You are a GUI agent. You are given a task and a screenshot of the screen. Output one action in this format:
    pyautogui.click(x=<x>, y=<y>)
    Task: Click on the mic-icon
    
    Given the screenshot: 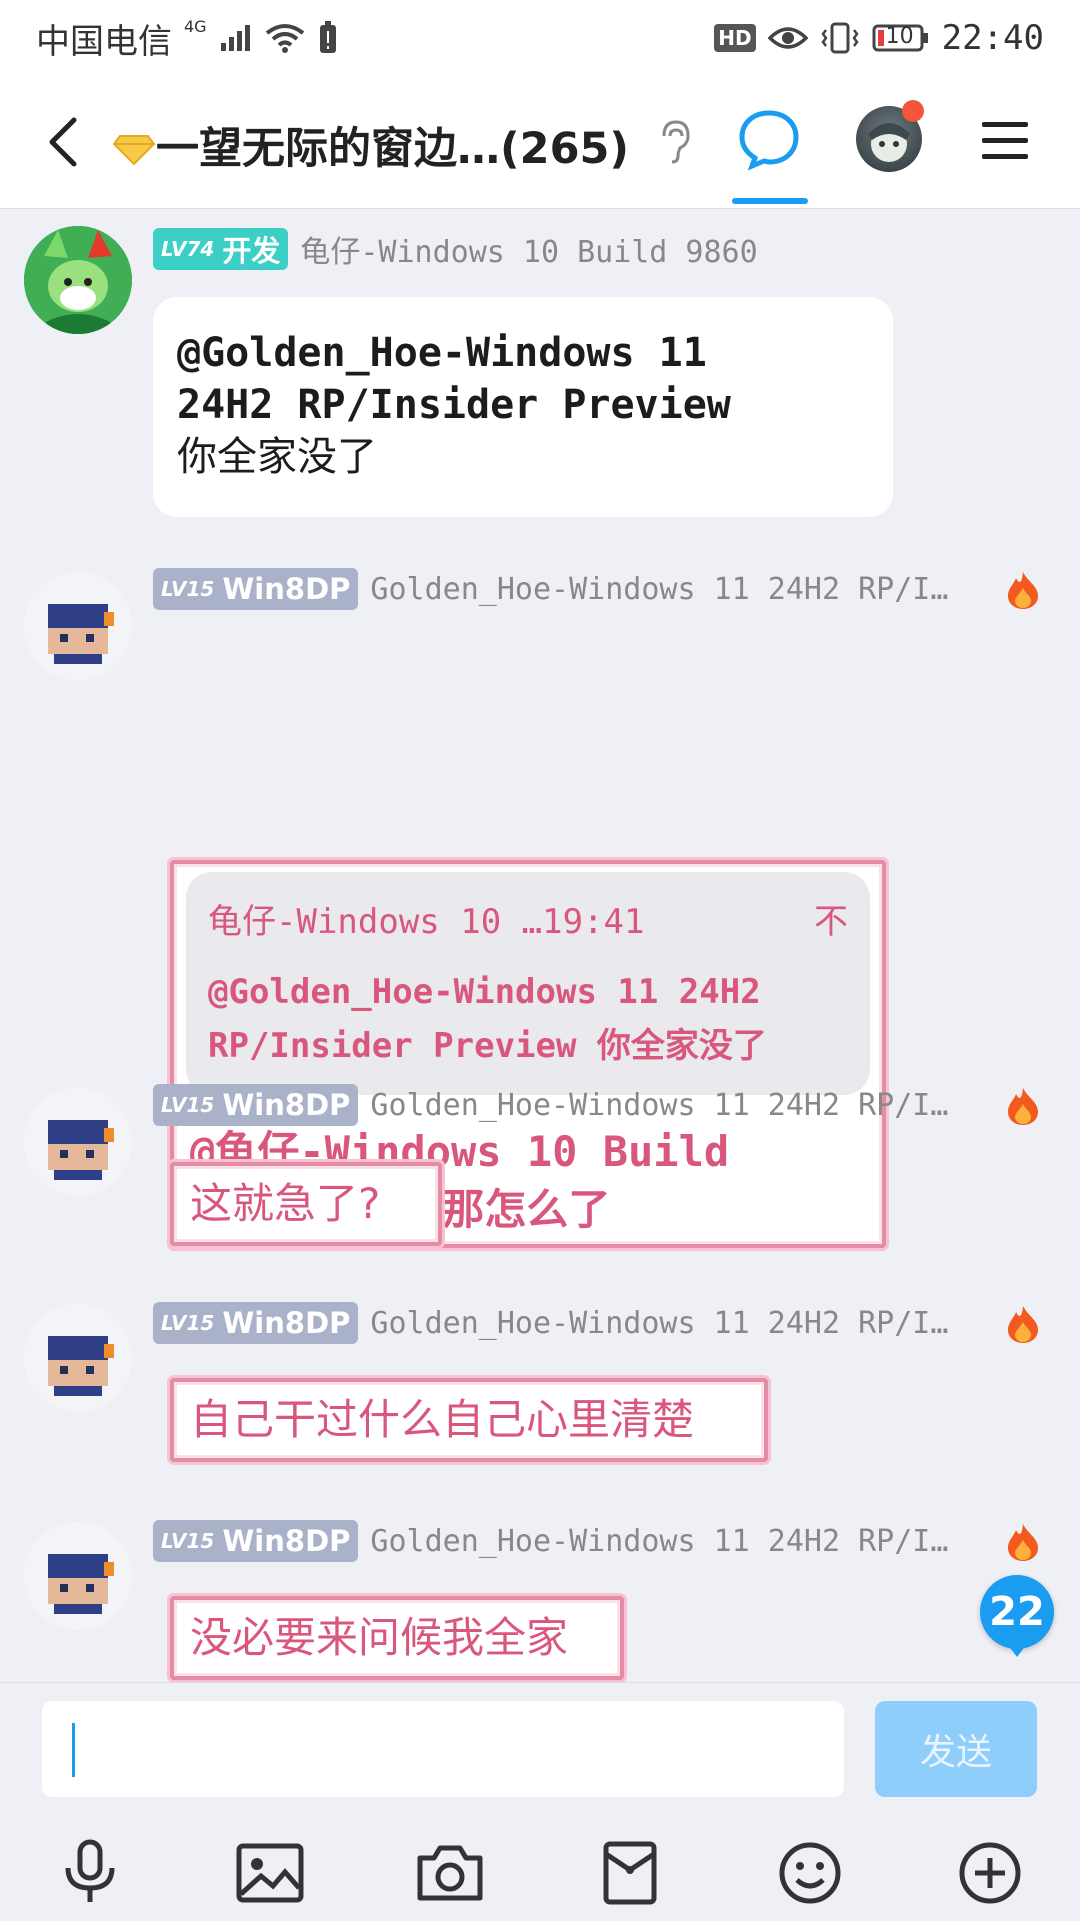 What is the action you would take?
    pyautogui.click(x=90, y=1873)
    